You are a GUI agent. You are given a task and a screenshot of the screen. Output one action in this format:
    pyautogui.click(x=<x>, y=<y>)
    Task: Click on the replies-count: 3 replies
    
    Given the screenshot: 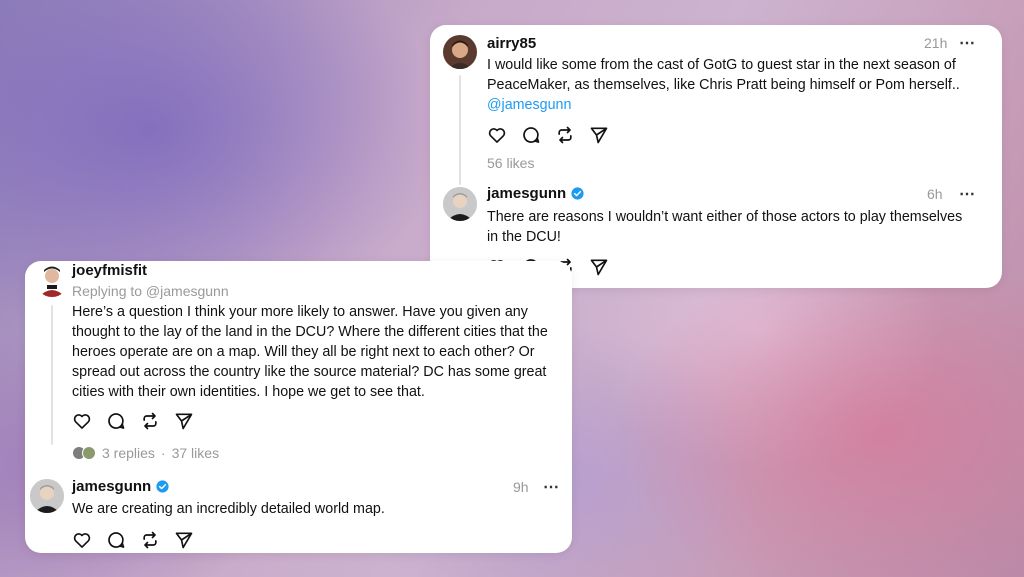 What is the action you would take?
    pyautogui.click(x=128, y=453)
    